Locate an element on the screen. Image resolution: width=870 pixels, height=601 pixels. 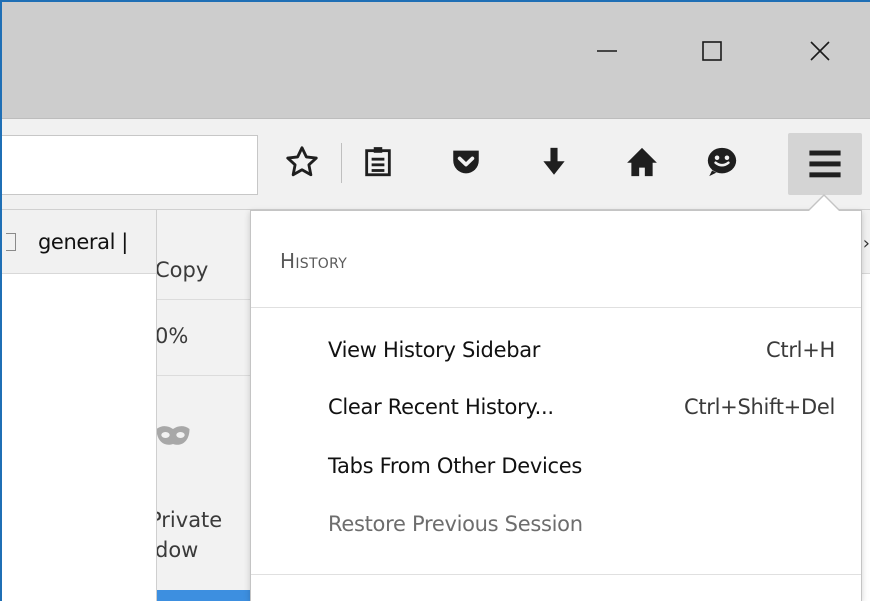
history-panel-header: History is located at coordinates (556, 259).